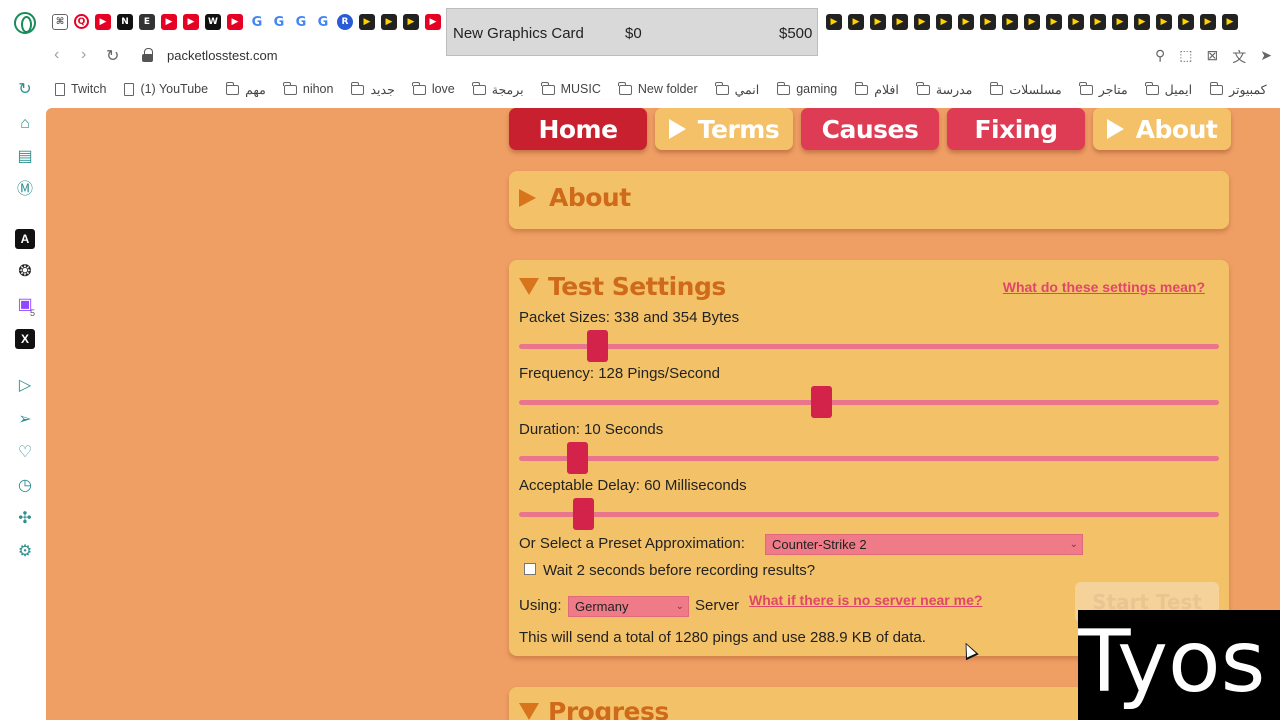 The width and height of the screenshot is (1280, 720). Describe the element at coordinates (25, 420) in the screenshot. I see `send-icon: ➢` at that location.